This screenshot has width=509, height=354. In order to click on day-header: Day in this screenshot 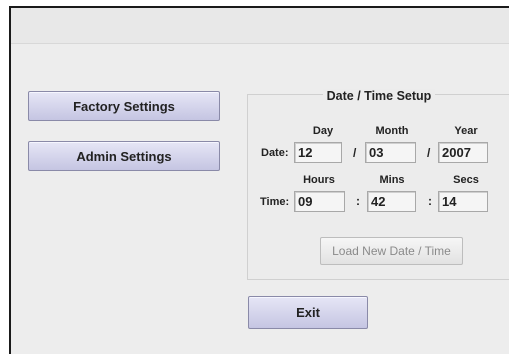, I will do `click(323, 131)`.